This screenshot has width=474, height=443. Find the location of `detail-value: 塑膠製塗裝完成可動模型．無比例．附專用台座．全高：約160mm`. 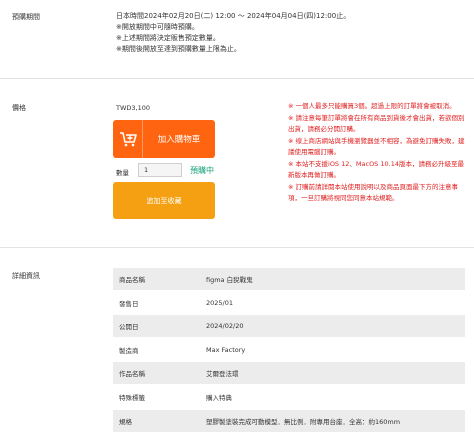

detail-value: 塑膠製塗裝完成可動模型．無比例．附專用台座．全高：約160mm is located at coordinates (303, 421).